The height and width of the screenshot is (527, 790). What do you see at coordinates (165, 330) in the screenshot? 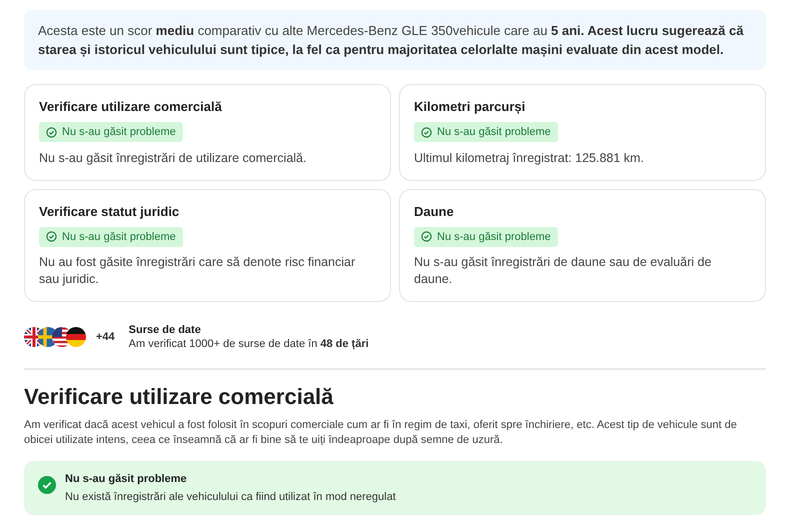
I see `sources-title: Surse de date` at bounding box center [165, 330].